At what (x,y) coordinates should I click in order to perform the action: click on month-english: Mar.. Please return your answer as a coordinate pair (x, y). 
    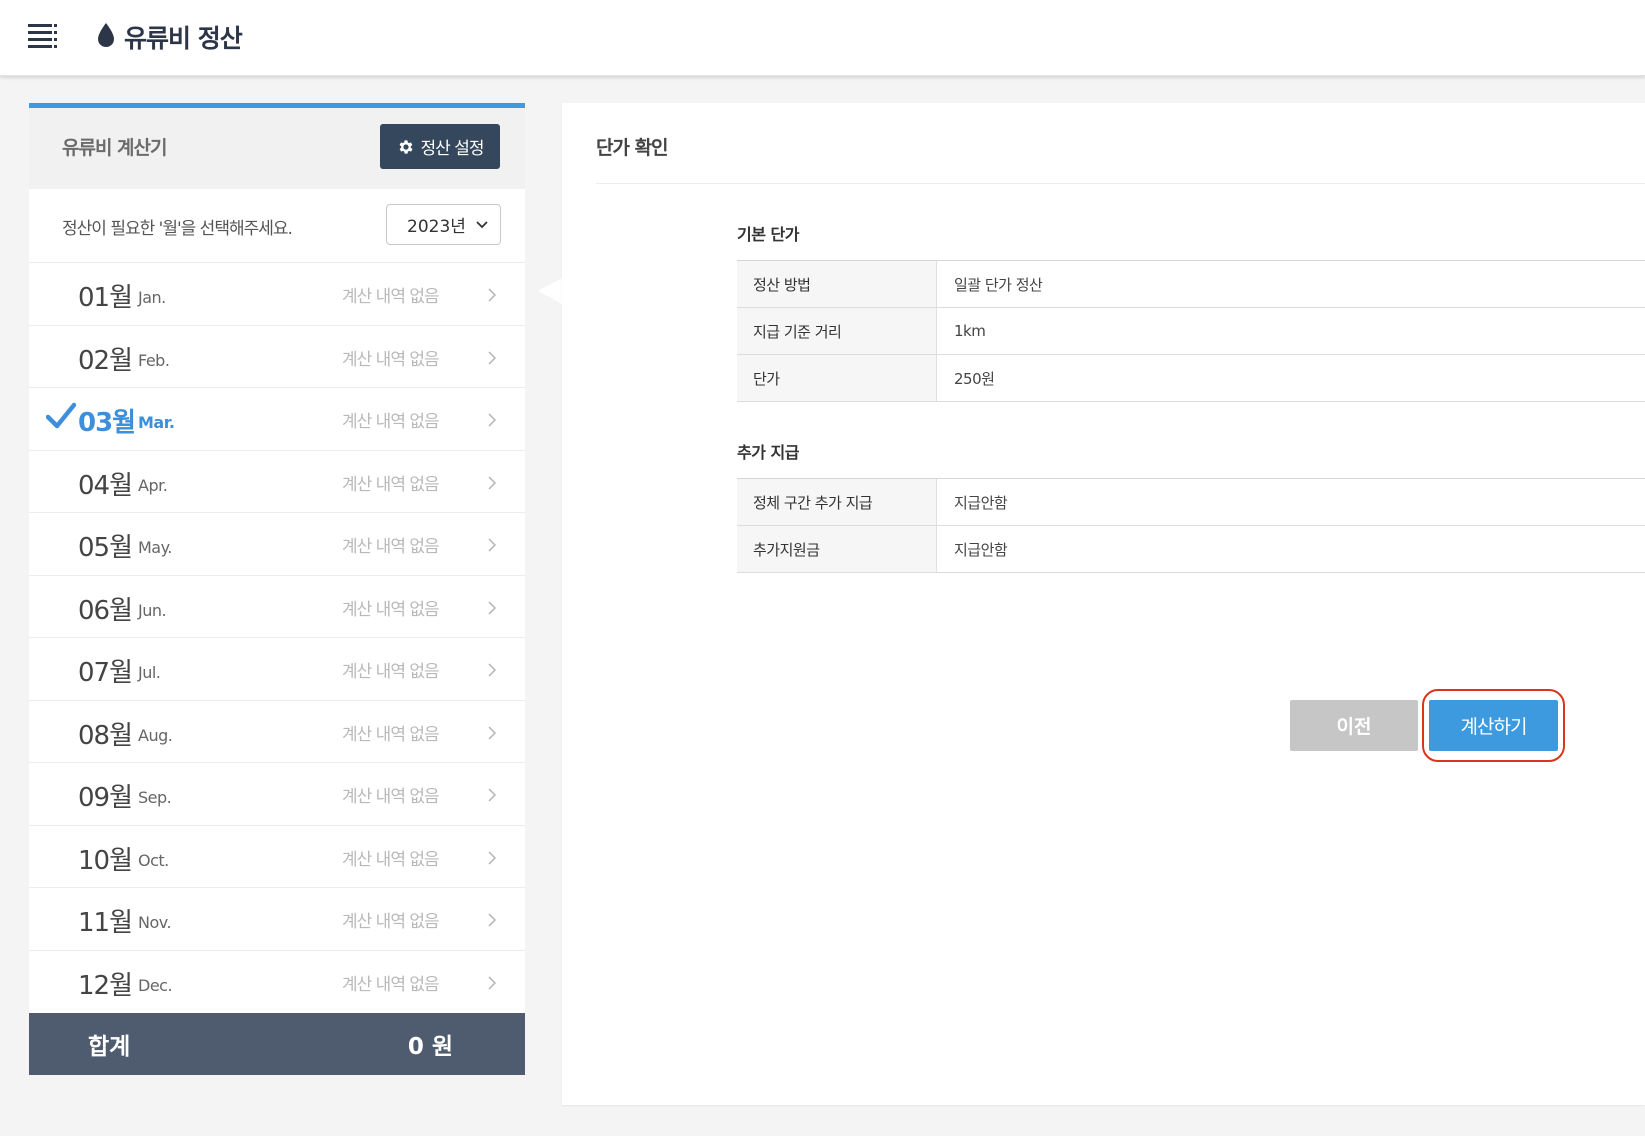
    Looking at the image, I should click on (156, 422).